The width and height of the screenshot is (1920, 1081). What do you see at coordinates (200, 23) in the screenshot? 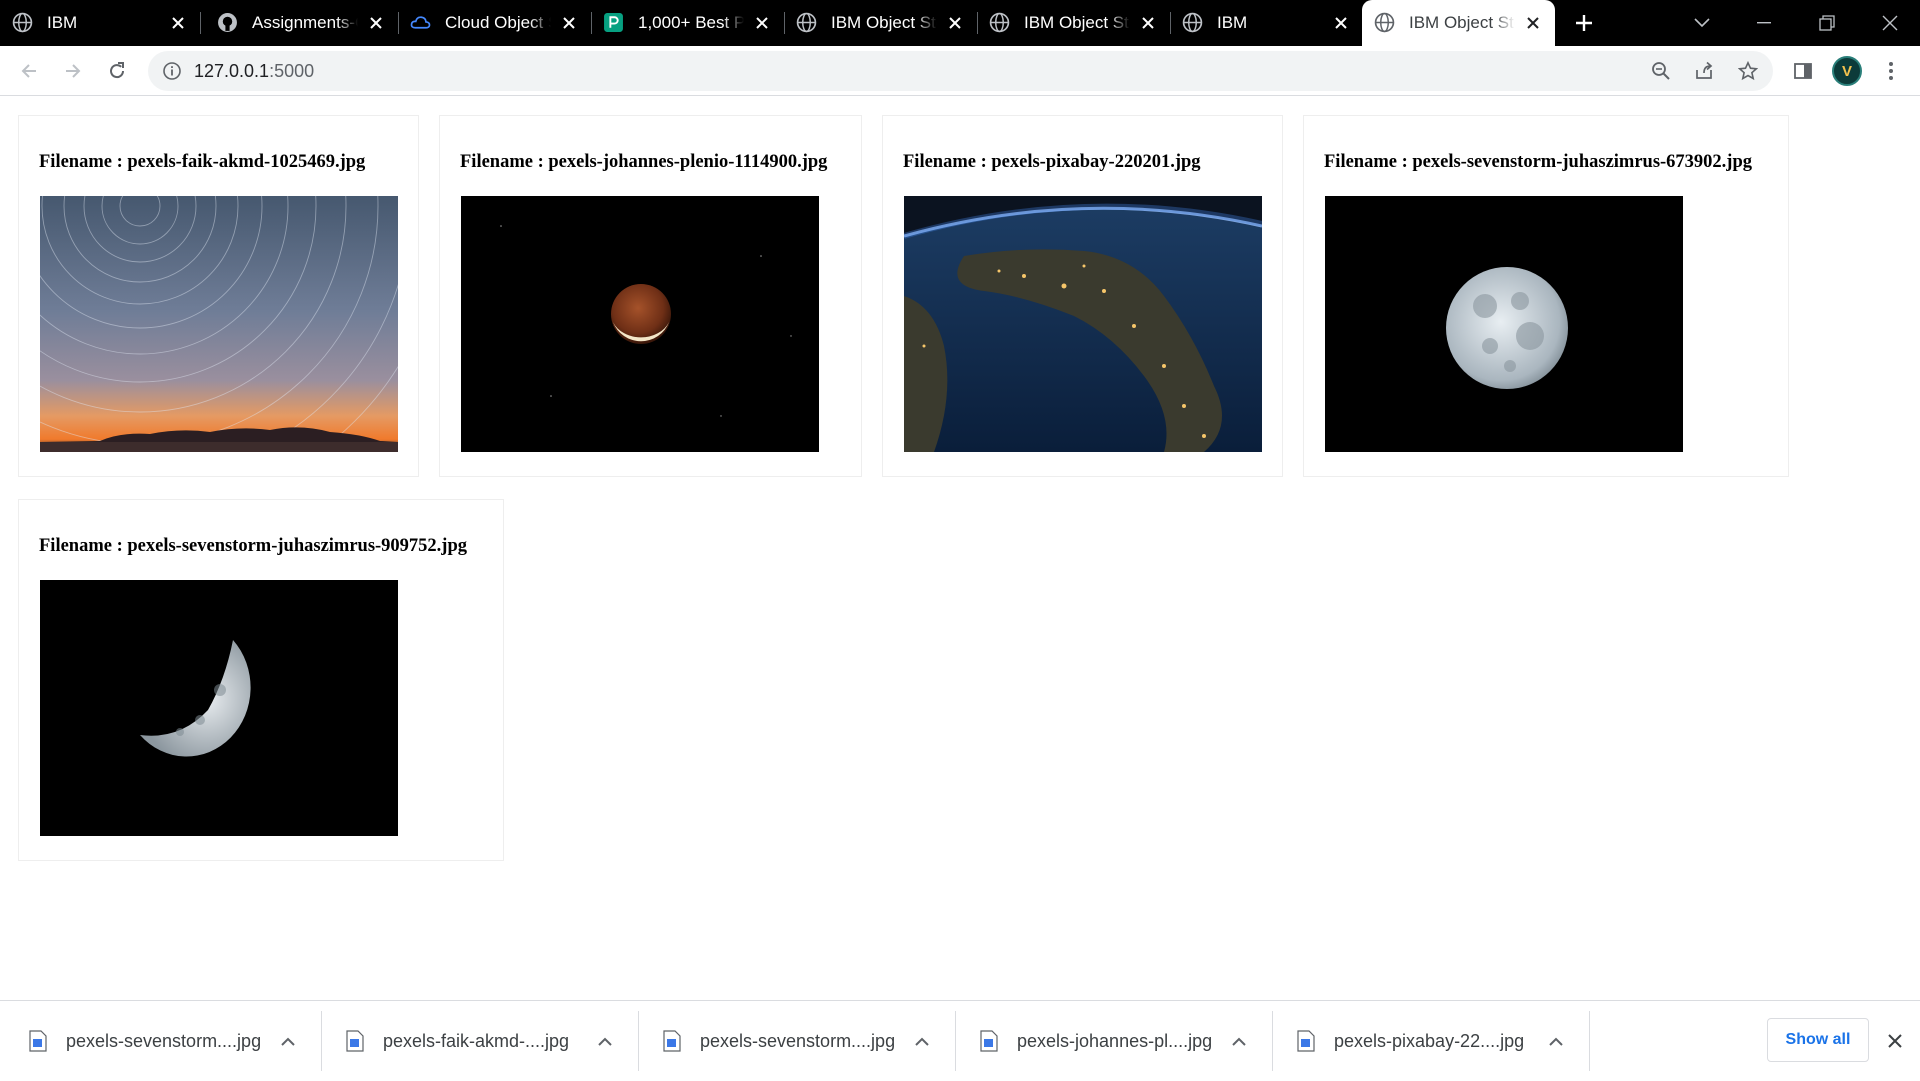
I see `tab-separator` at bounding box center [200, 23].